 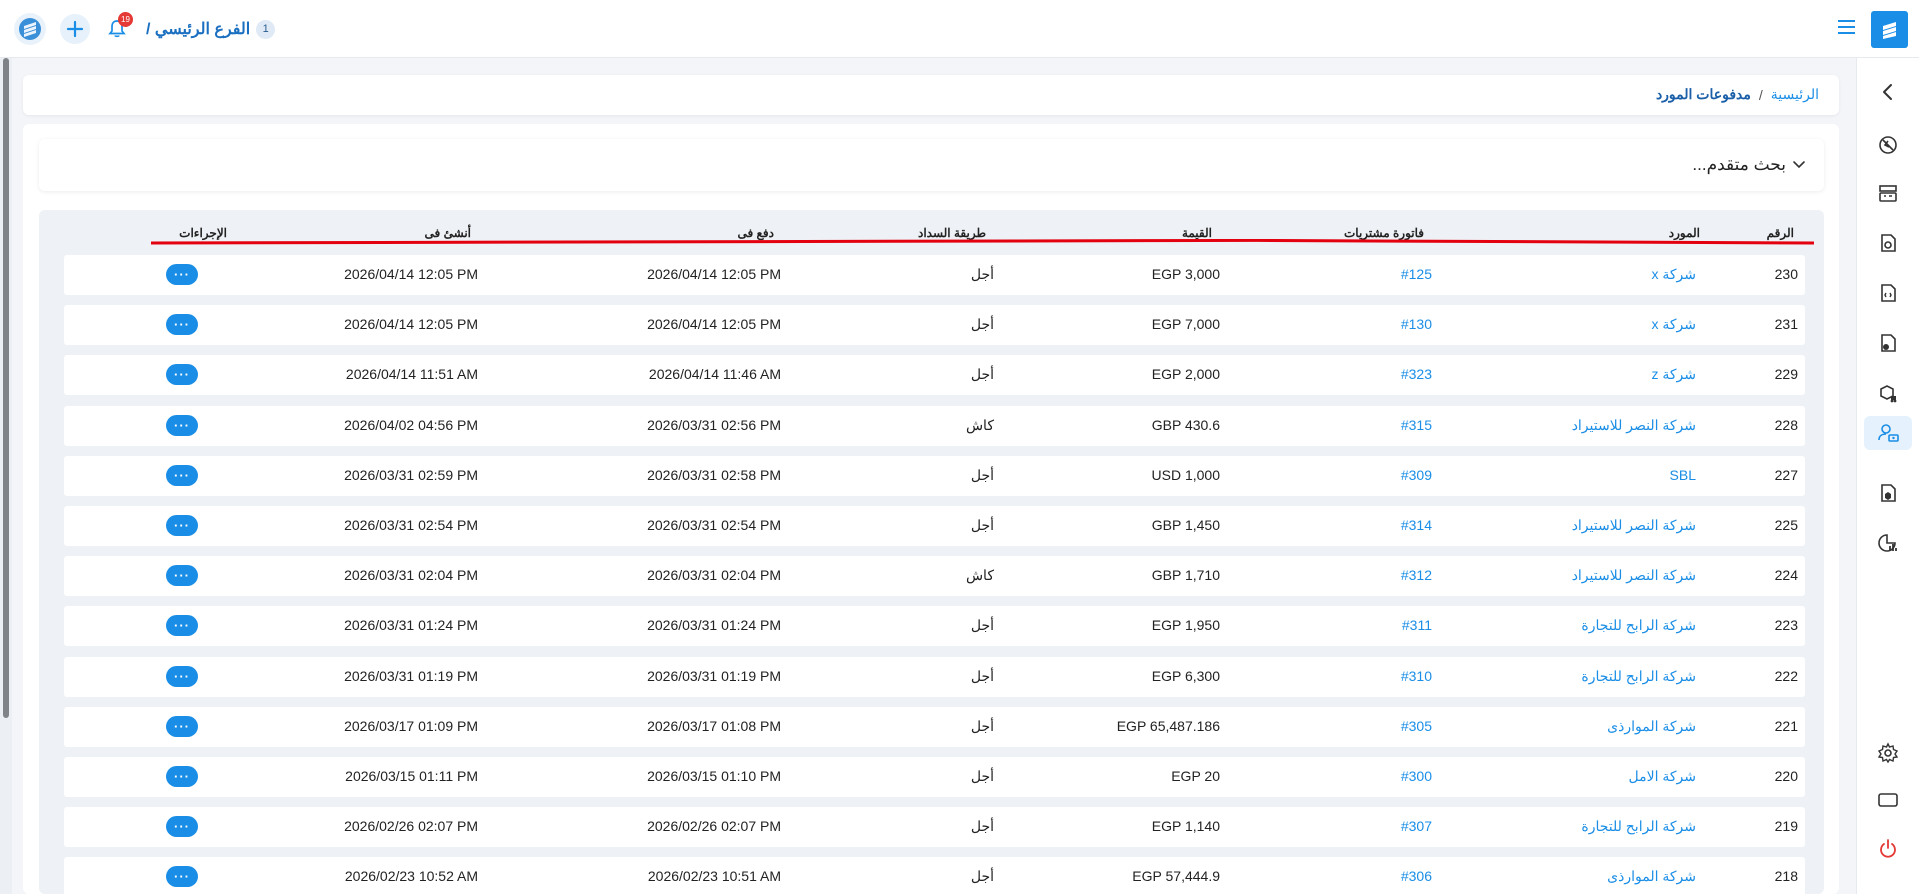 What do you see at coordinates (1888, 293) in the screenshot?
I see `invoice-icon` at bounding box center [1888, 293].